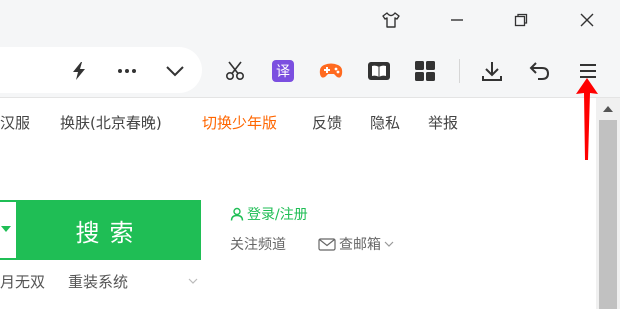  What do you see at coordinates (109, 230) in the screenshot?
I see `search-button: 搜索` at bounding box center [109, 230].